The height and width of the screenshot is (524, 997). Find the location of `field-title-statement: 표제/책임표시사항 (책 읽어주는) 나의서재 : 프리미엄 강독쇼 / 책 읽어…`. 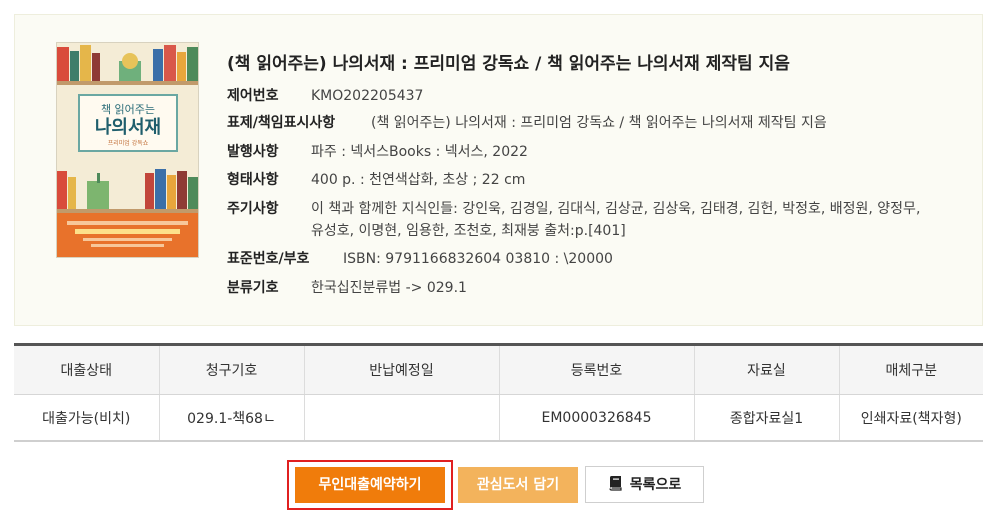

field-title-statement: 표제/책임표시사항 (책 읽어주는) 나의서재 : 프리미엄 강독쇼 / 책 읽어… is located at coordinates (527, 123).